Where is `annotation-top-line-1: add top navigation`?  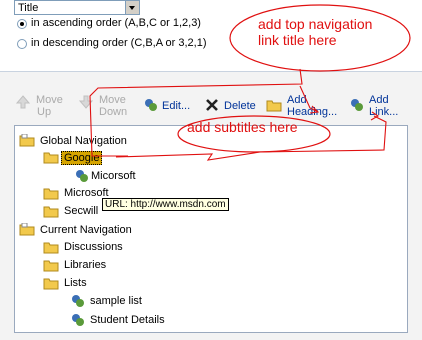
annotation-top-line-1: add top navigation is located at coordinates (315, 24).